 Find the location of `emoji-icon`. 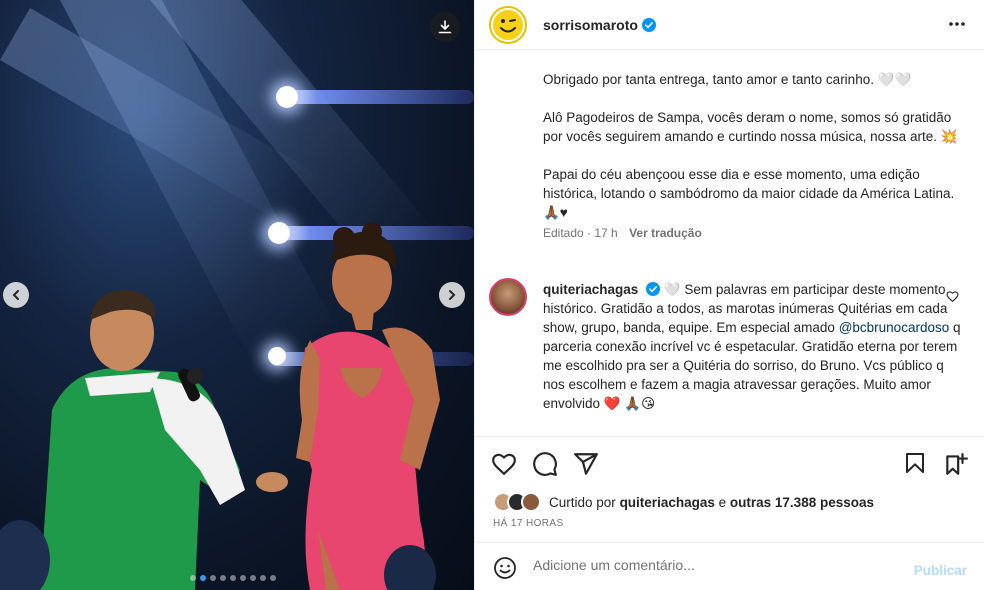

emoji-icon is located at coordinates (505, 568).